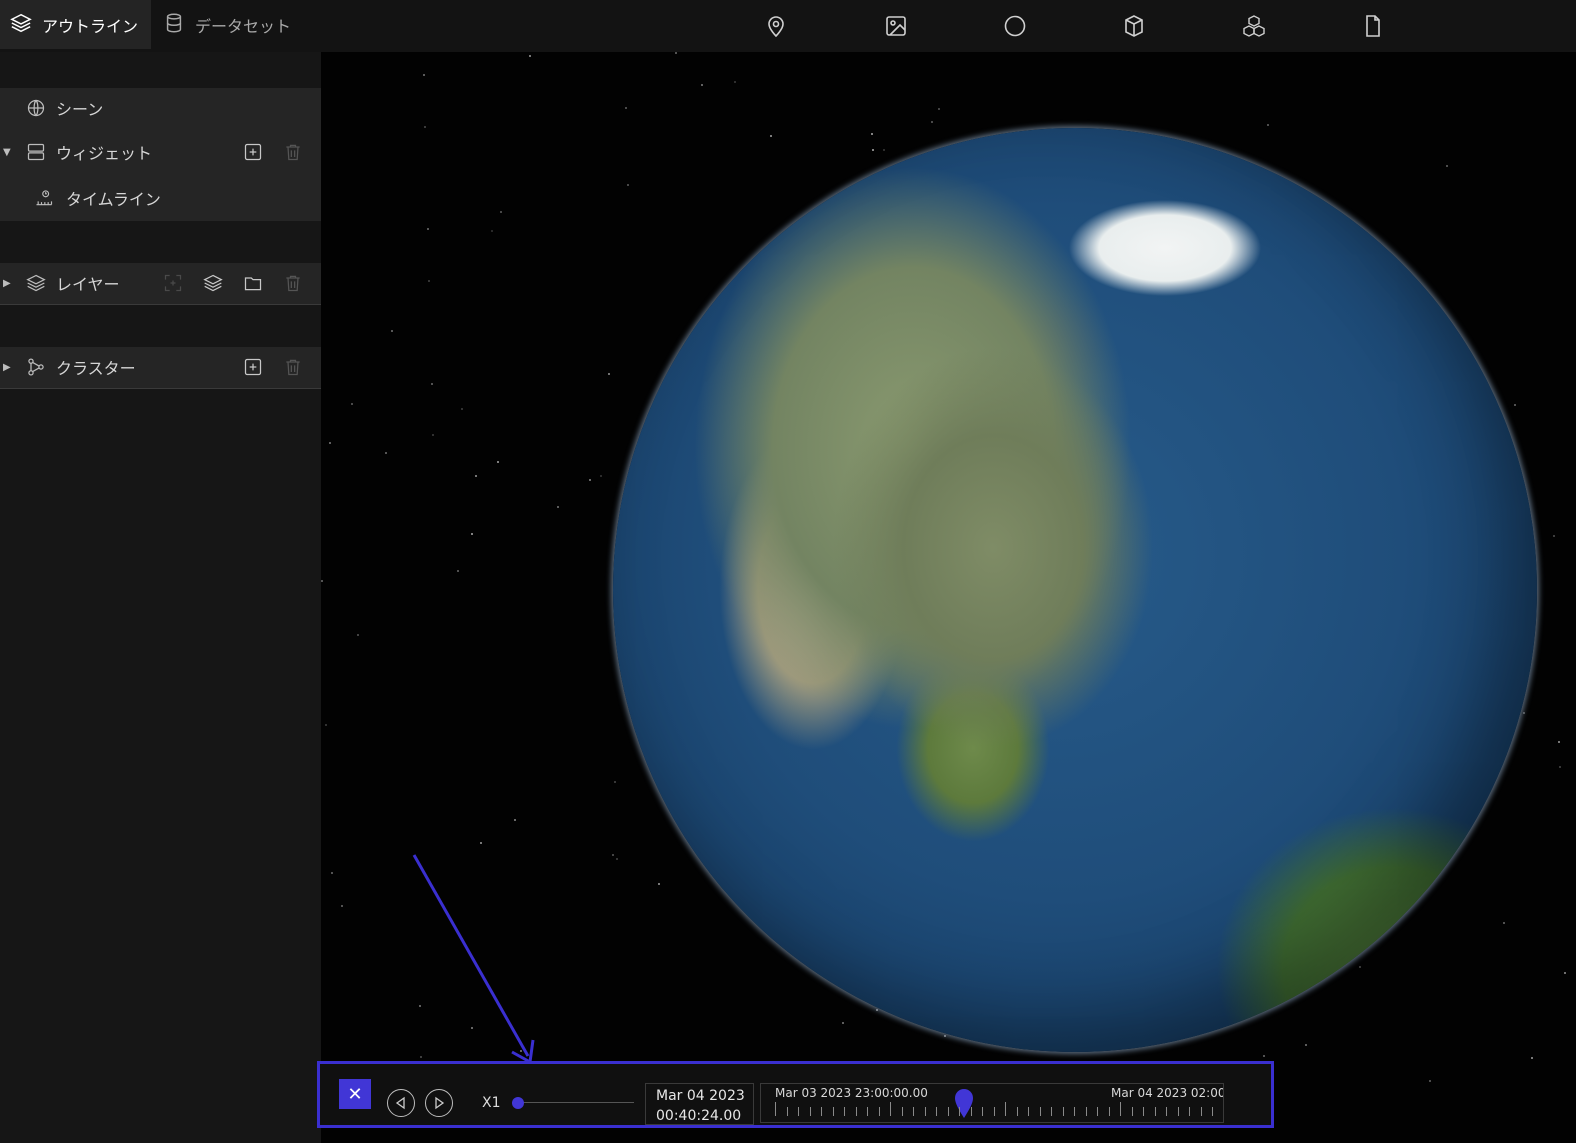 Image resolution: width=1576 pixels, height=1143 pixels. What do you see at coordinates (160, 108) in the screenshot?
I see `outline-item-scene: シーン` at bounding box center [160, 108].